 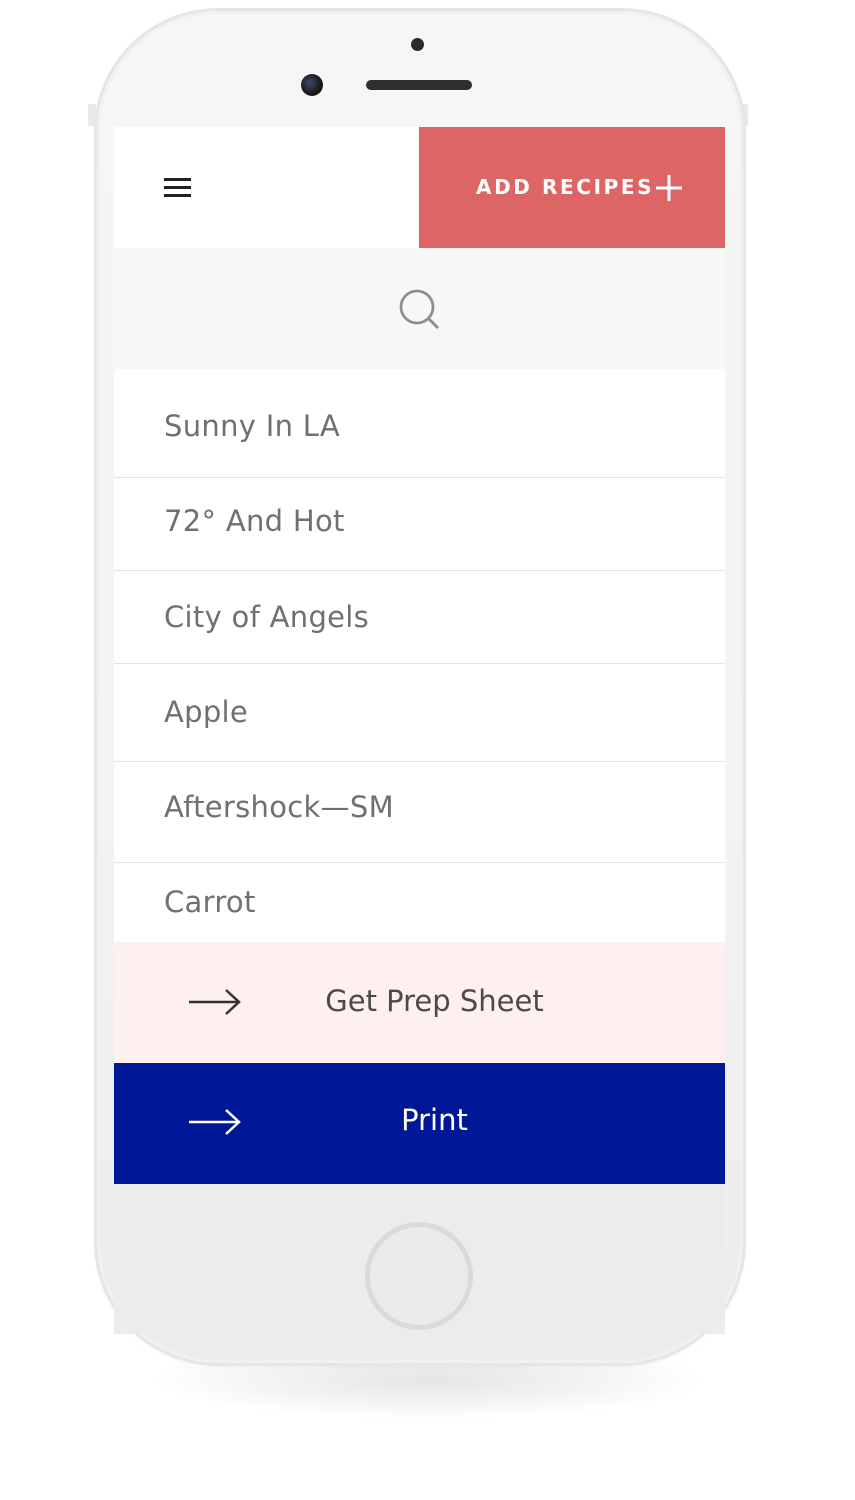 What do you see at coordinates (744, 115) in the screenshot?
I see `power-button` at bounding box center [744, 115].